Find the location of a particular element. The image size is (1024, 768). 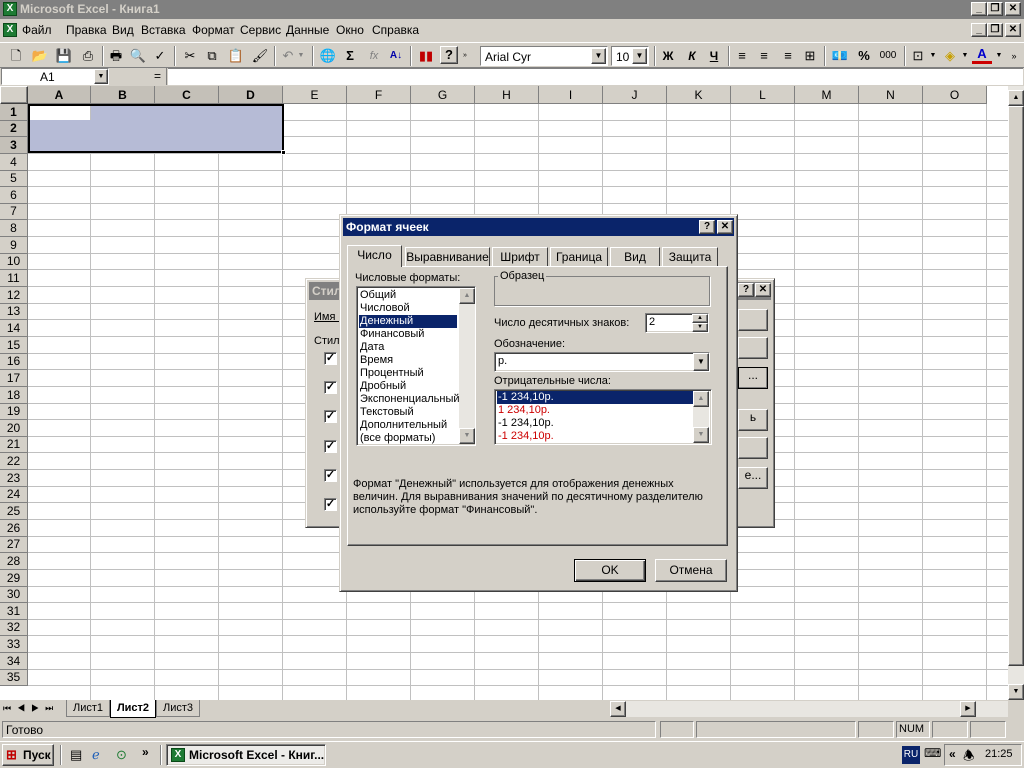

format-item-3: Финансовый is located at coordinates (408, 334).